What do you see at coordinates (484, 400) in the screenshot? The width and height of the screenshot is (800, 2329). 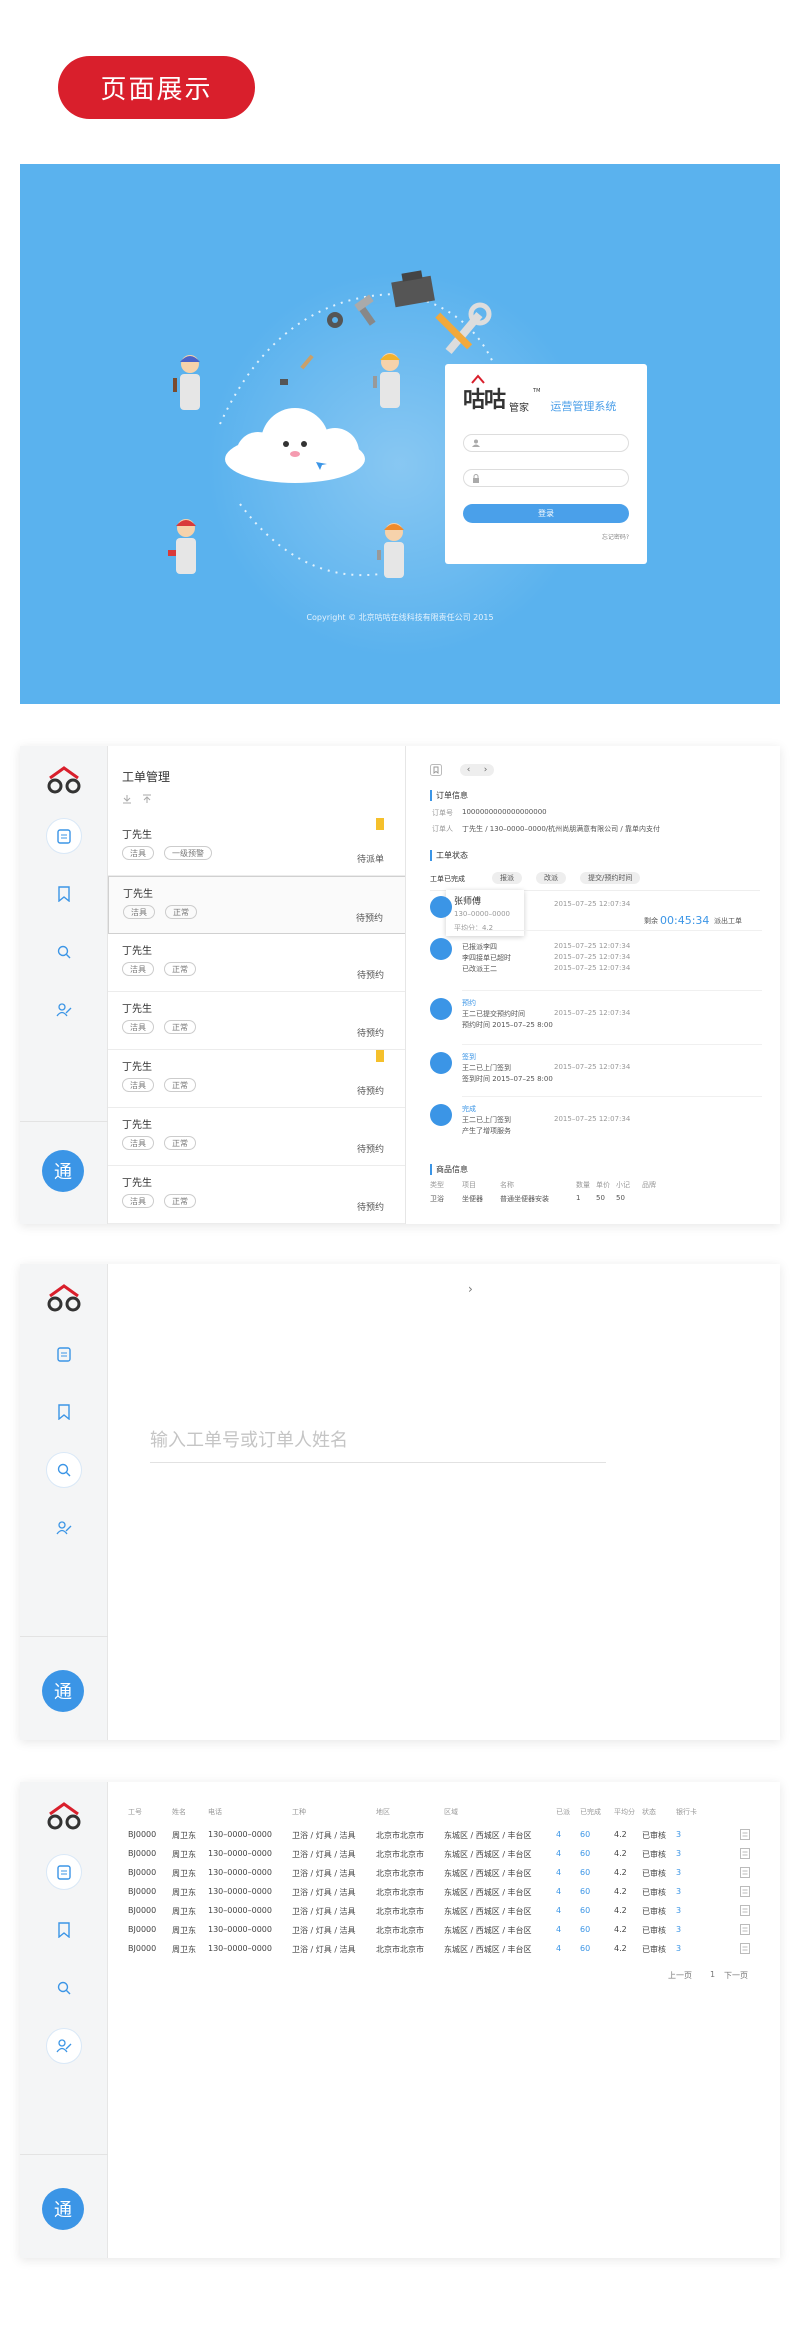 I see `brand-name: 咕咕` at bounding box center [484, 400].